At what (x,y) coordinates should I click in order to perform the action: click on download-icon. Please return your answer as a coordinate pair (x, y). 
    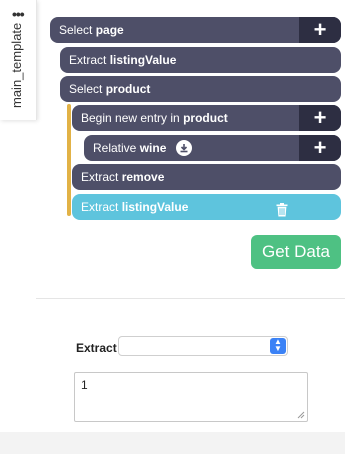
    Looking at the image, I should click on (183, 147).